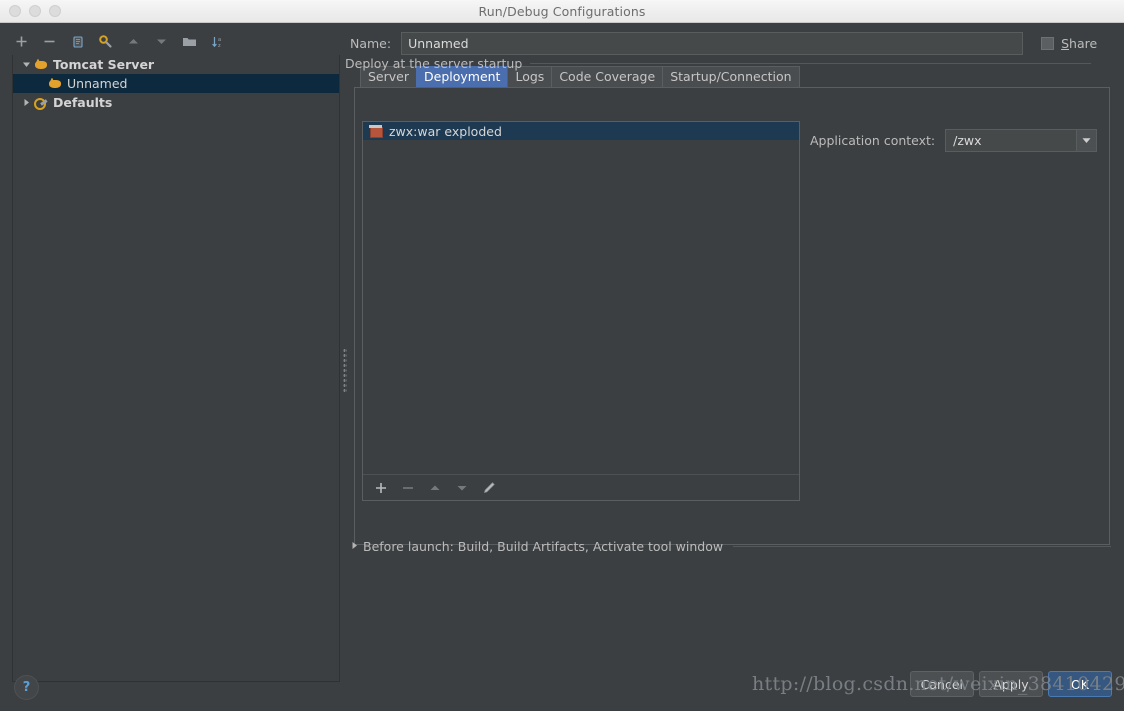  What do you see at coordinates (581, 131) in the screenshot?
I see `list-item: zwx:war exploded` at bounding box center [581, 131].